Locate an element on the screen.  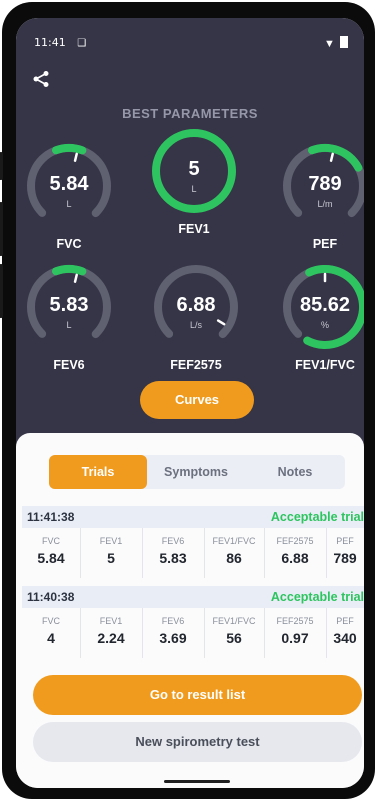
trial-cell: FEF2575 0.97 is located at coordinates (295, 633).